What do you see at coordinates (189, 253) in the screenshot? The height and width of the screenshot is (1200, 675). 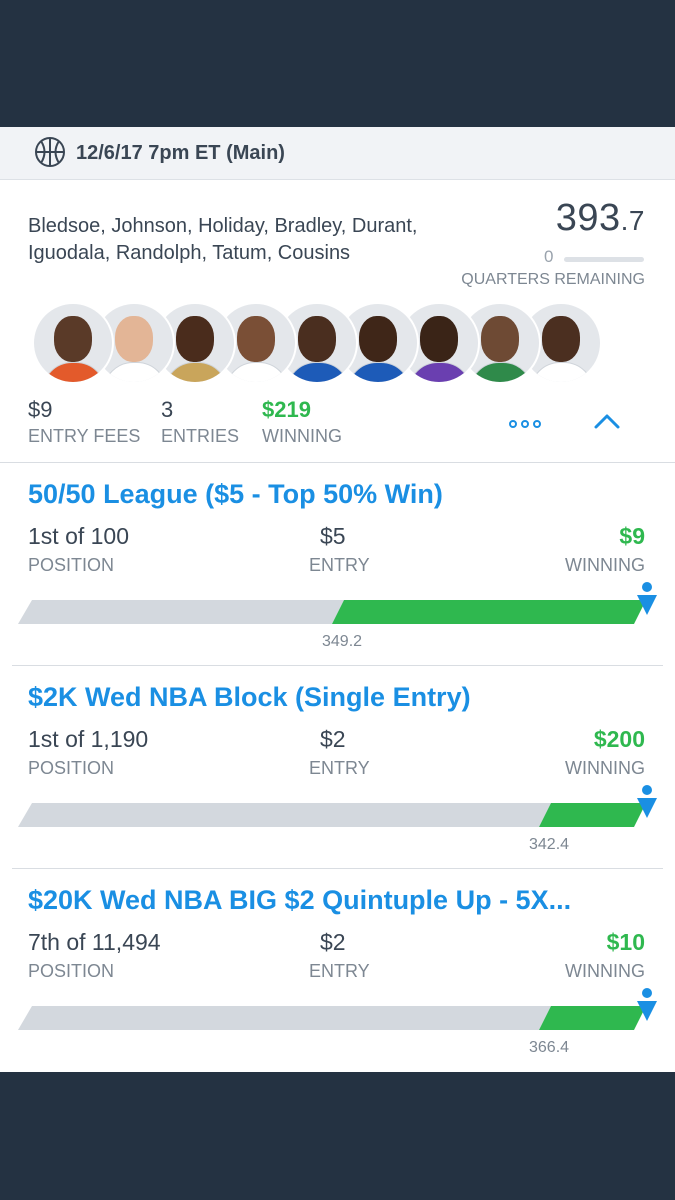 I see `lineup-players-line-2: Iguodala, Randolph, Tatum, Cousins` at bounding box center [189, 253].